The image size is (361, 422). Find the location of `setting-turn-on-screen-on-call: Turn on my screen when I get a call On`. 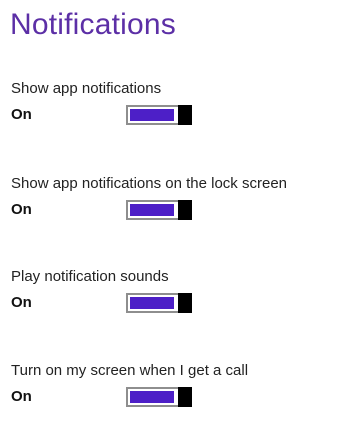

setting-turn-on-screen-on-call: Turn on my screen when I get a call On is located at coordinates (180, 392).